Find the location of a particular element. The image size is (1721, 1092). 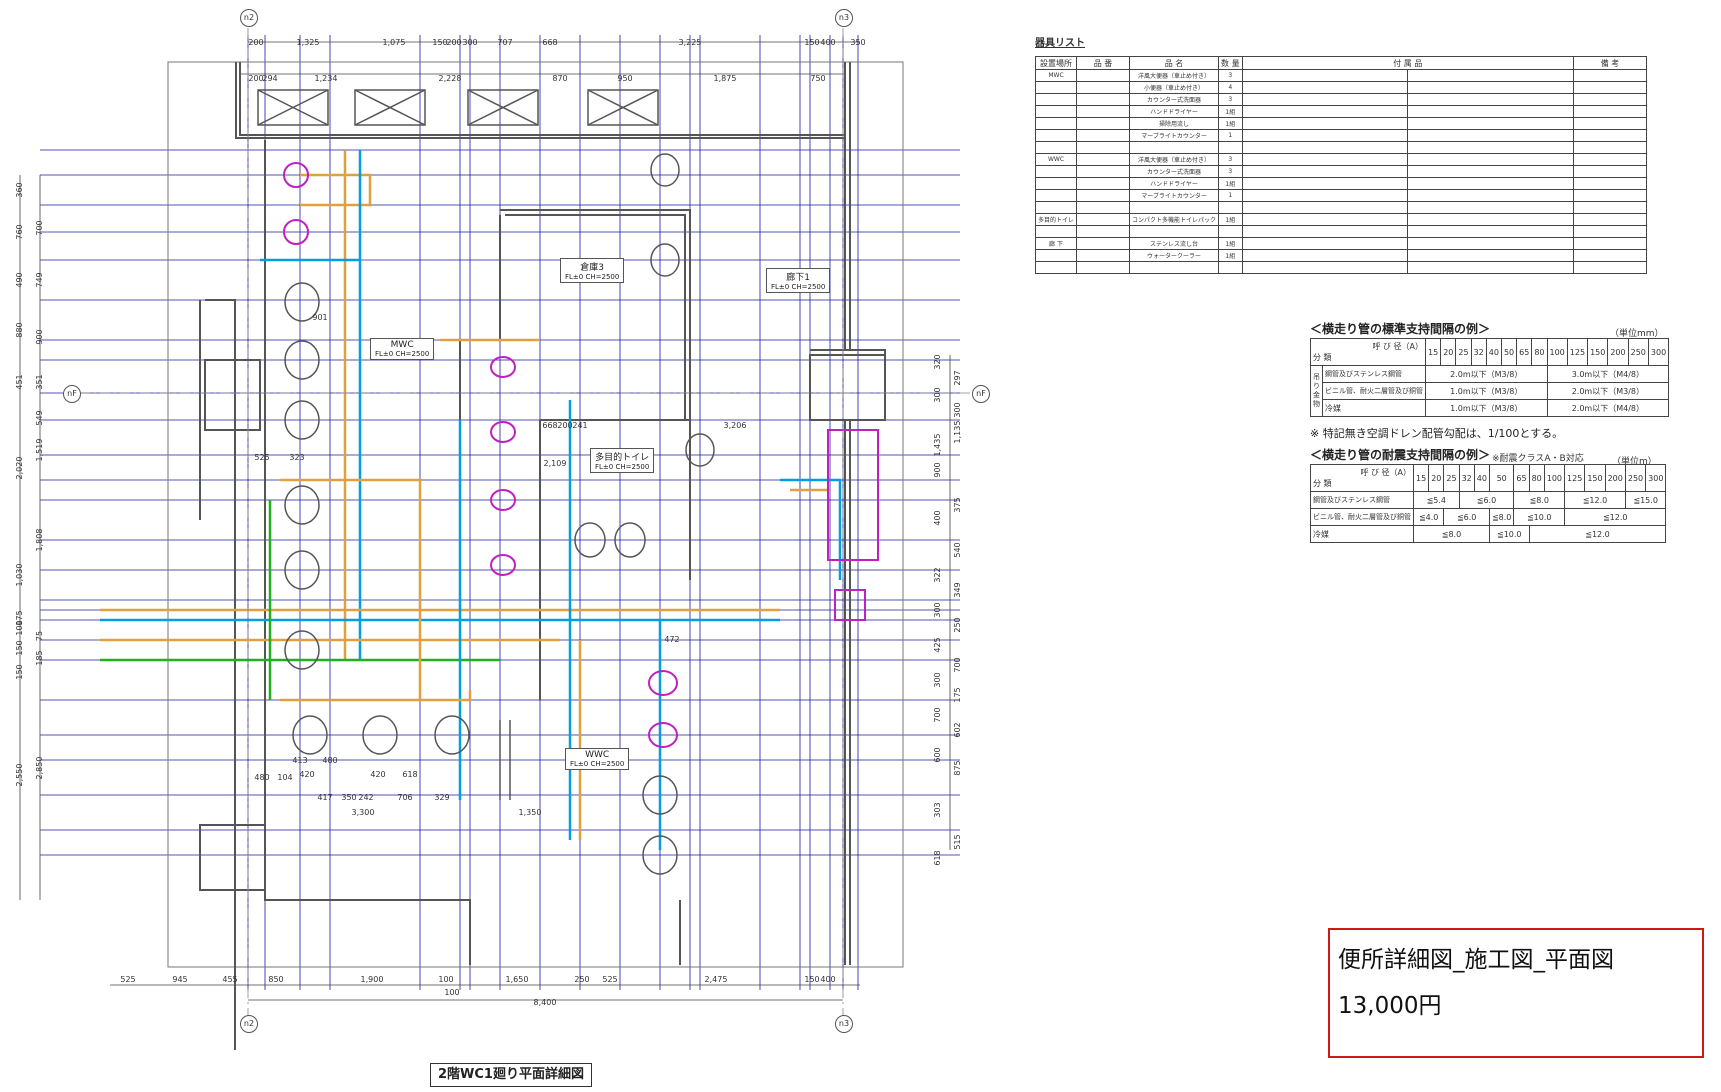

room-name: 倉庫3 is located at coordinates (592, 268).